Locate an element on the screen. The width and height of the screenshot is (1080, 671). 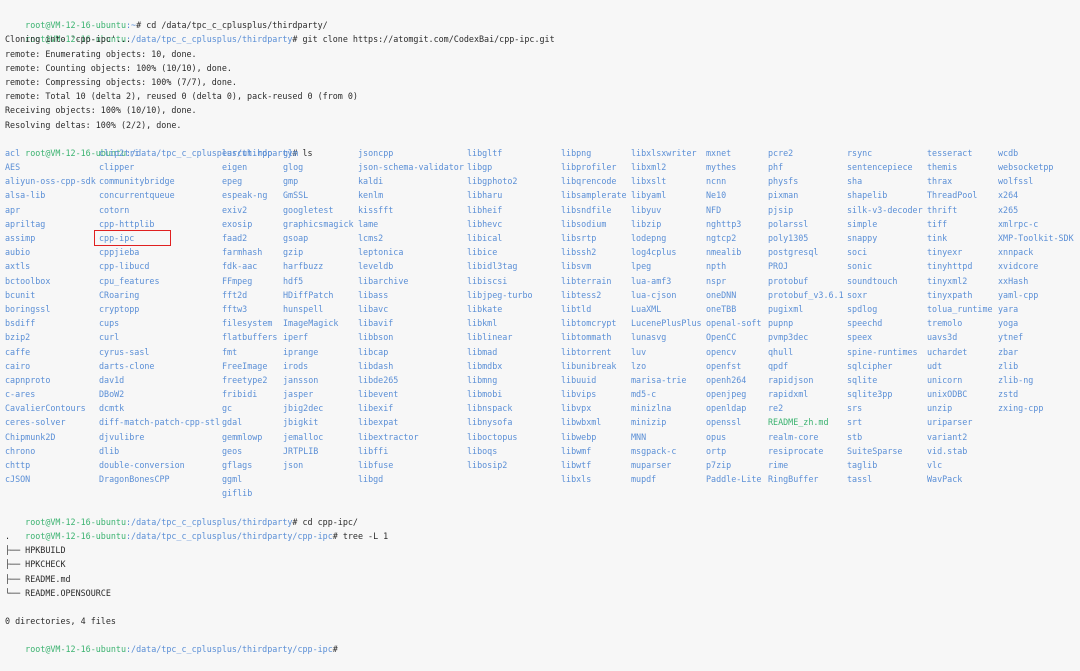
ls-entry: xvidcore is located at coordinates (1018, 266).